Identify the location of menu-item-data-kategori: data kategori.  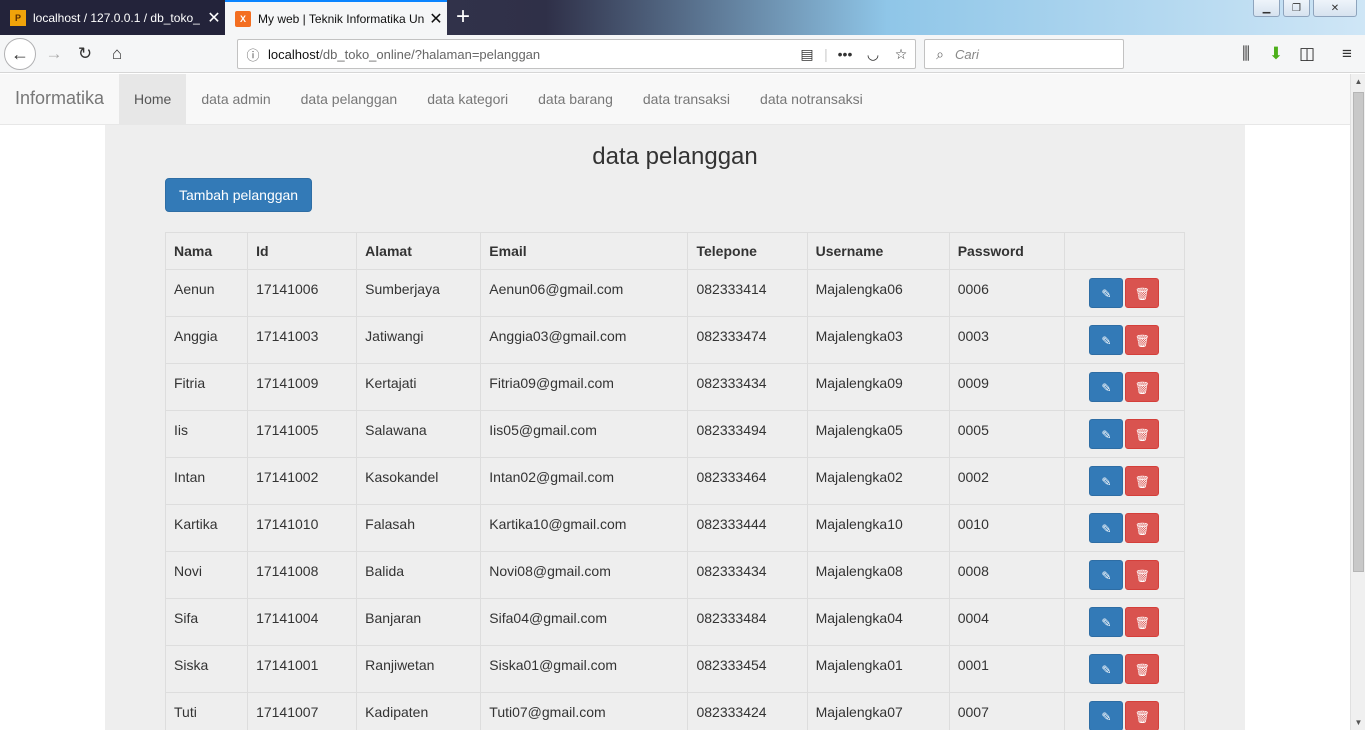
(467, 99).